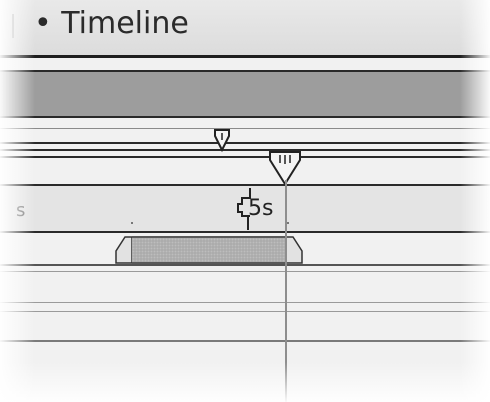 The image size is (490, 402). What do you see at coordinates (125, 23) in the screenshot?
I see `title-label: Timeline` at bounding box center [125, 23].